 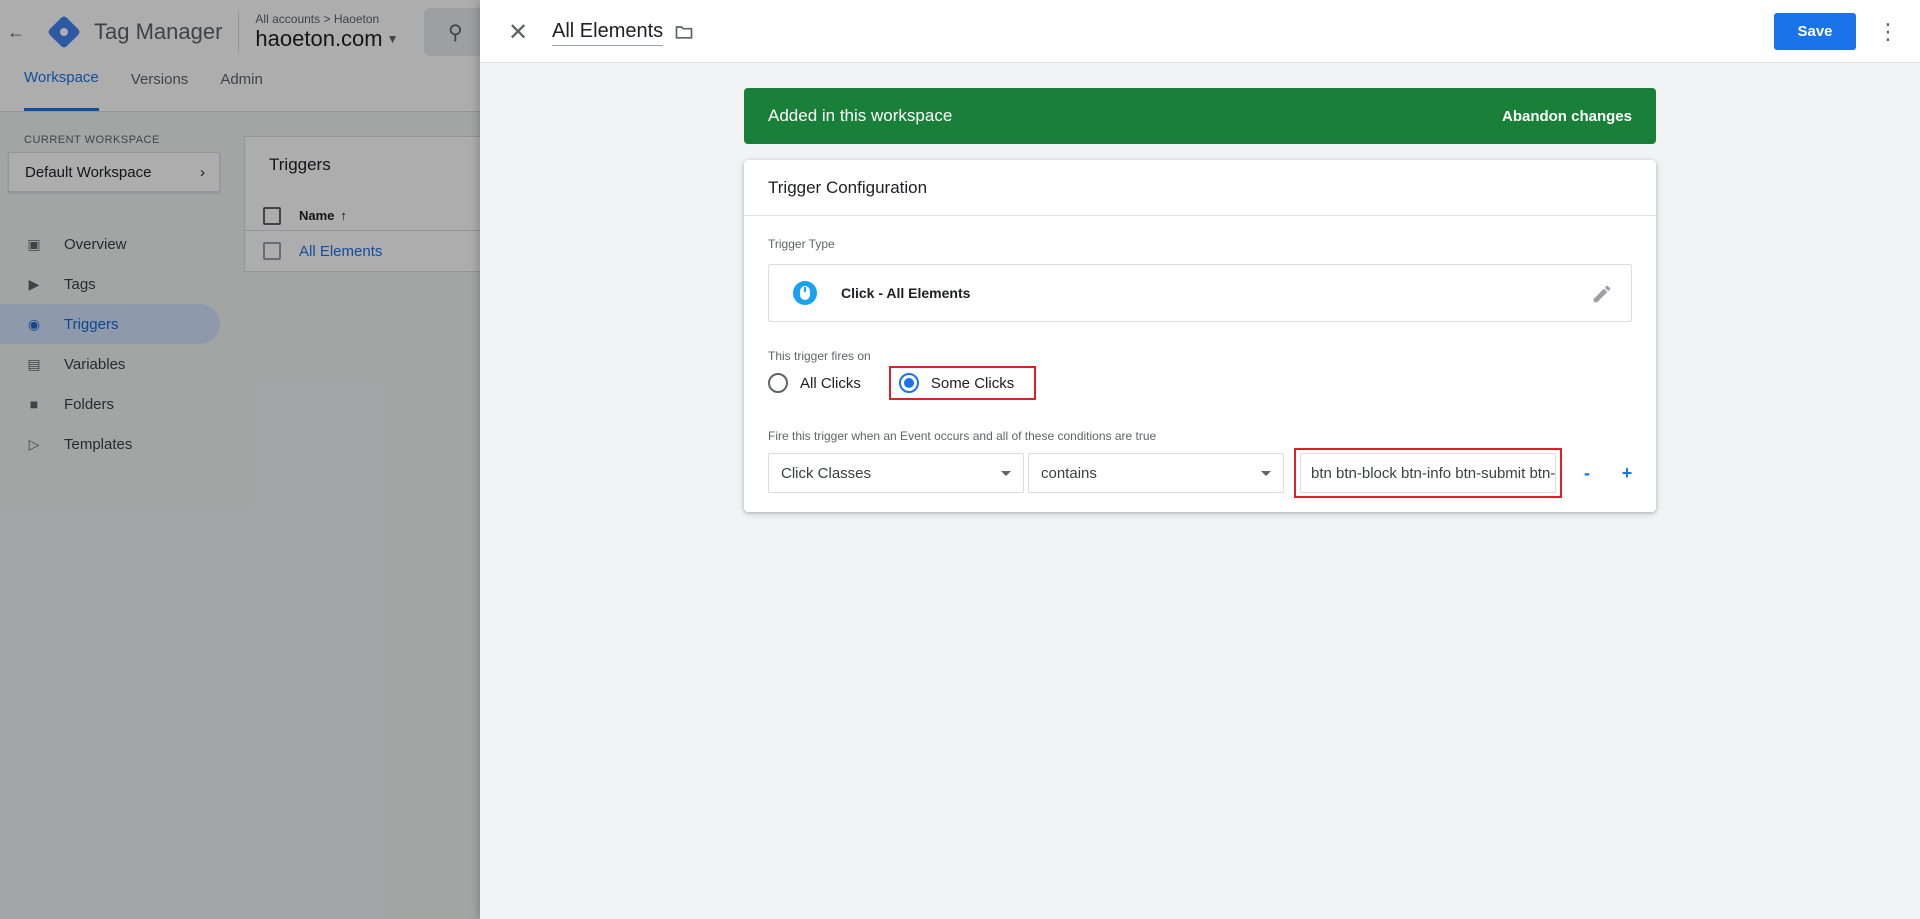 I want to click on trigger-name-title: All Elements, so click(x=608, y=33).